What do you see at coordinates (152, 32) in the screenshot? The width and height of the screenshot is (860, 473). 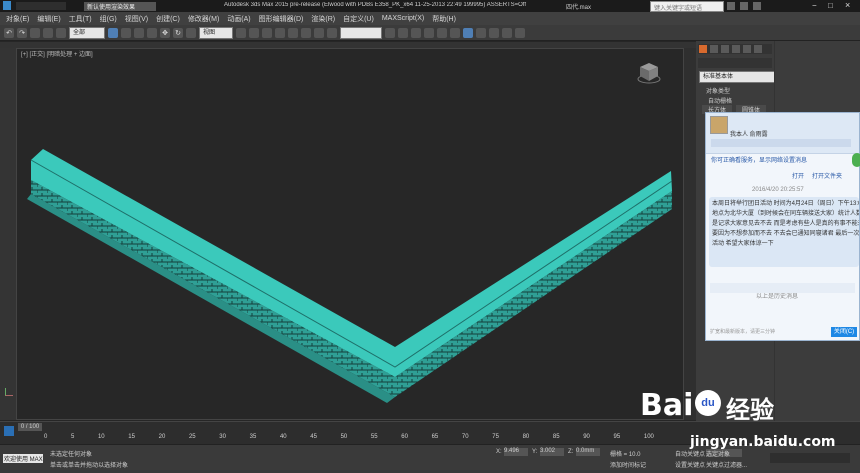 I see `window-crossing-icon` at bounding box center [152, 32].